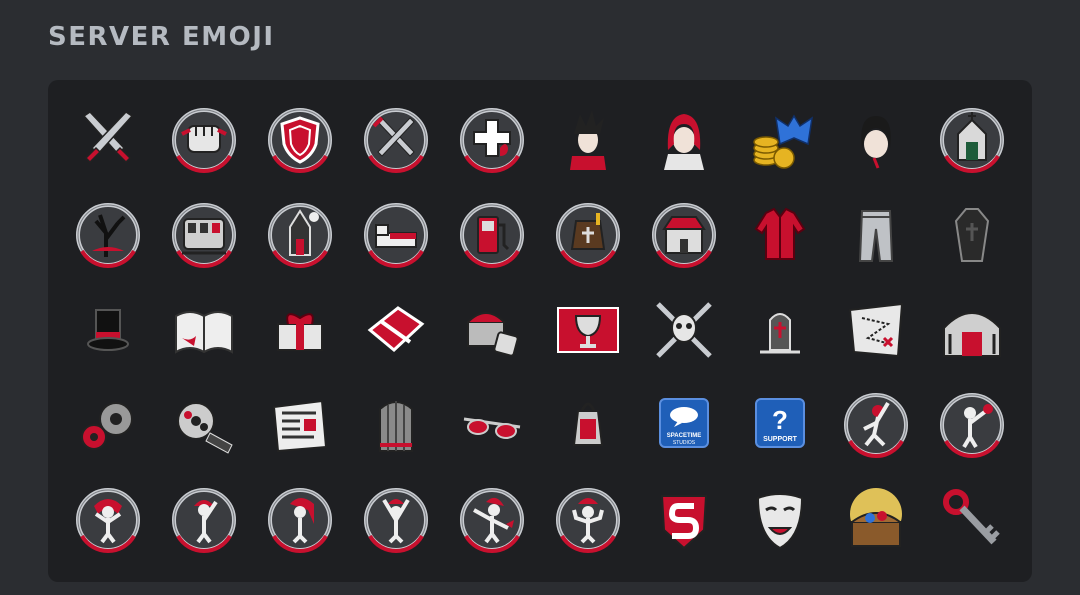 The width and height of the screenshot is (1080, 595). I want to click on chalice-banner-icon, so click(588, 329).